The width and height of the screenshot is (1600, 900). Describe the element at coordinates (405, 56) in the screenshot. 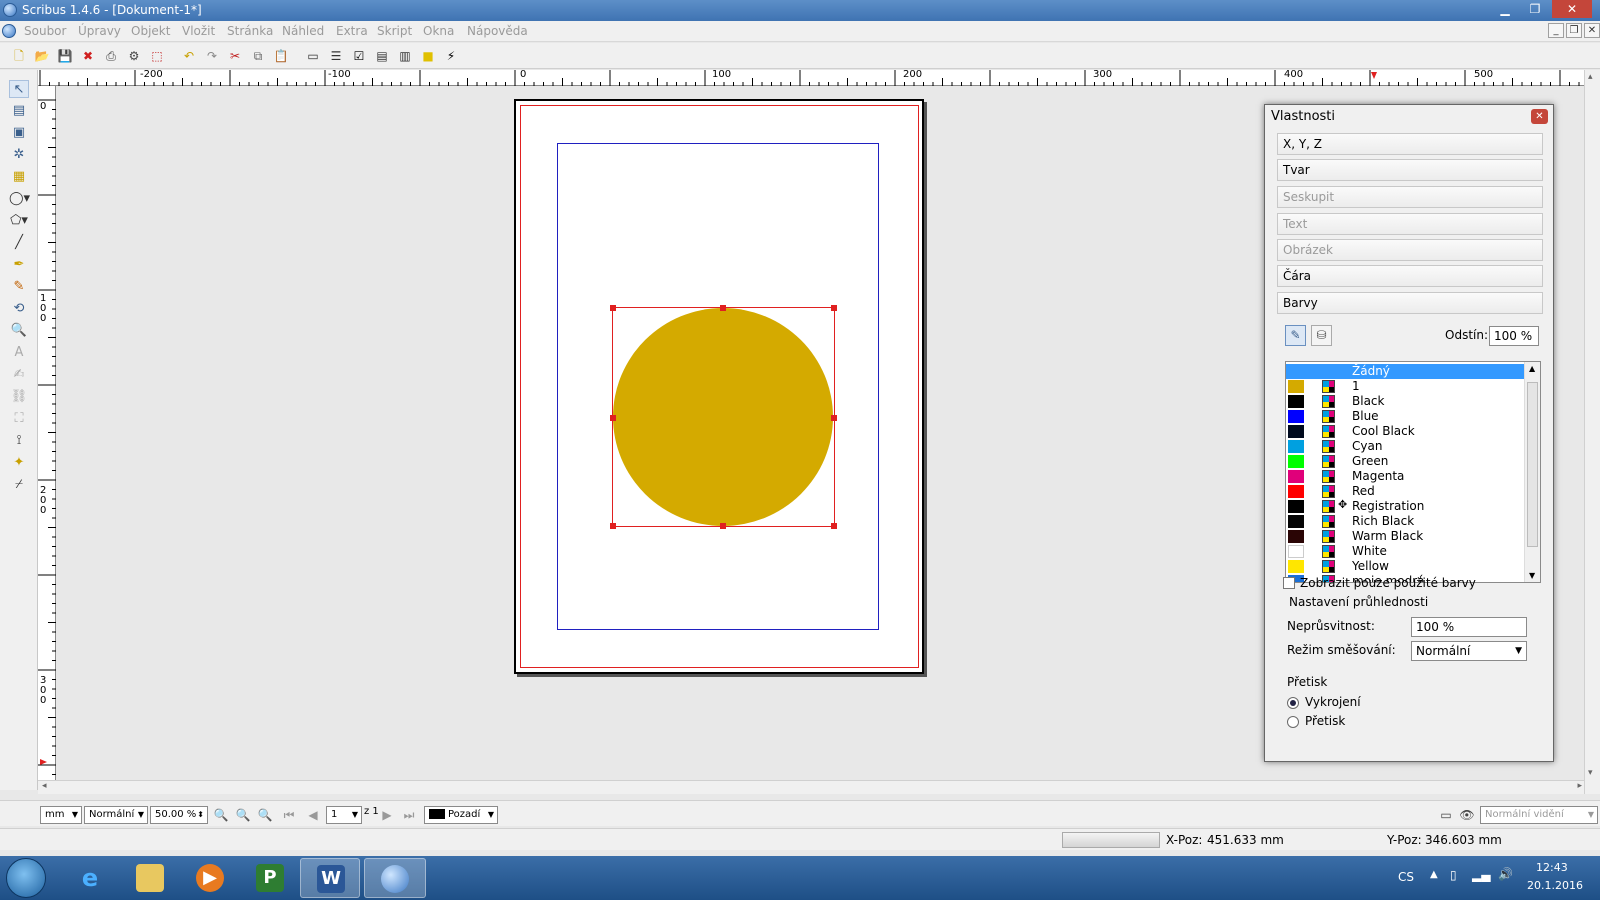

I see `pdf-listbox-icon: ▥` at that location.